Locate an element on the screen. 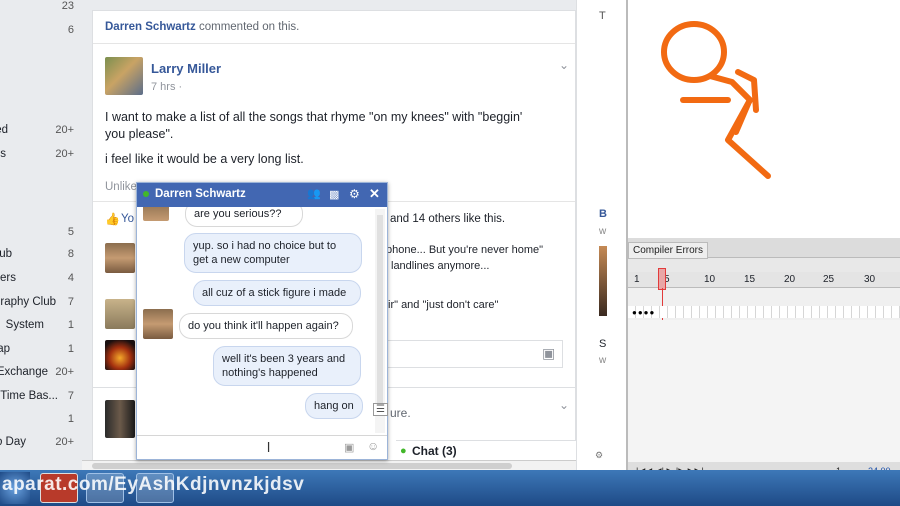 The width and height of the screenshot is (900, 506). right-col-image is located at coordinates (603, 281).